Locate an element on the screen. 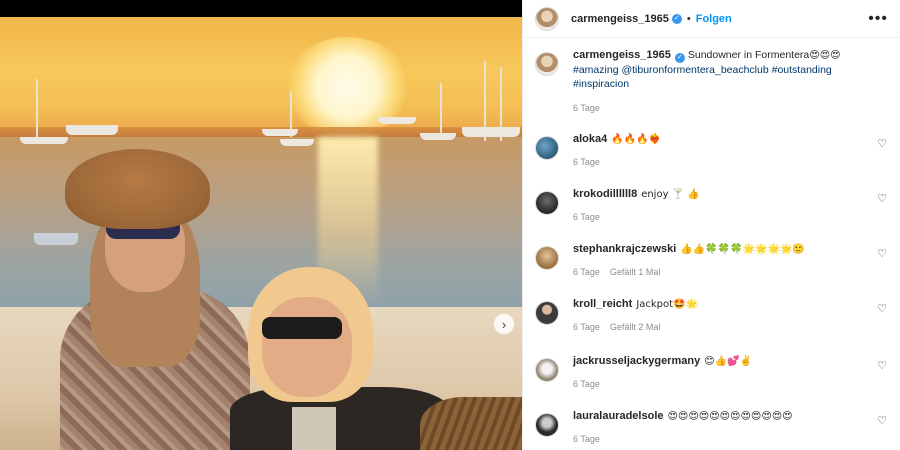 Image resolution: width=900 pixels, height=450 pixels. comment-item: aloka4 🔥🔥🔥❤️‍🔥 6 Tage ♡ is located at coordinates (711, 159).